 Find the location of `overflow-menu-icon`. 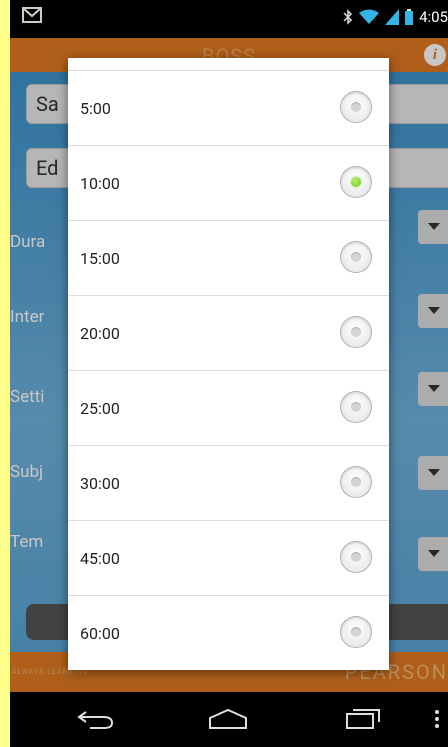

overflow-menu-icon is located at coordinates (437, 719).